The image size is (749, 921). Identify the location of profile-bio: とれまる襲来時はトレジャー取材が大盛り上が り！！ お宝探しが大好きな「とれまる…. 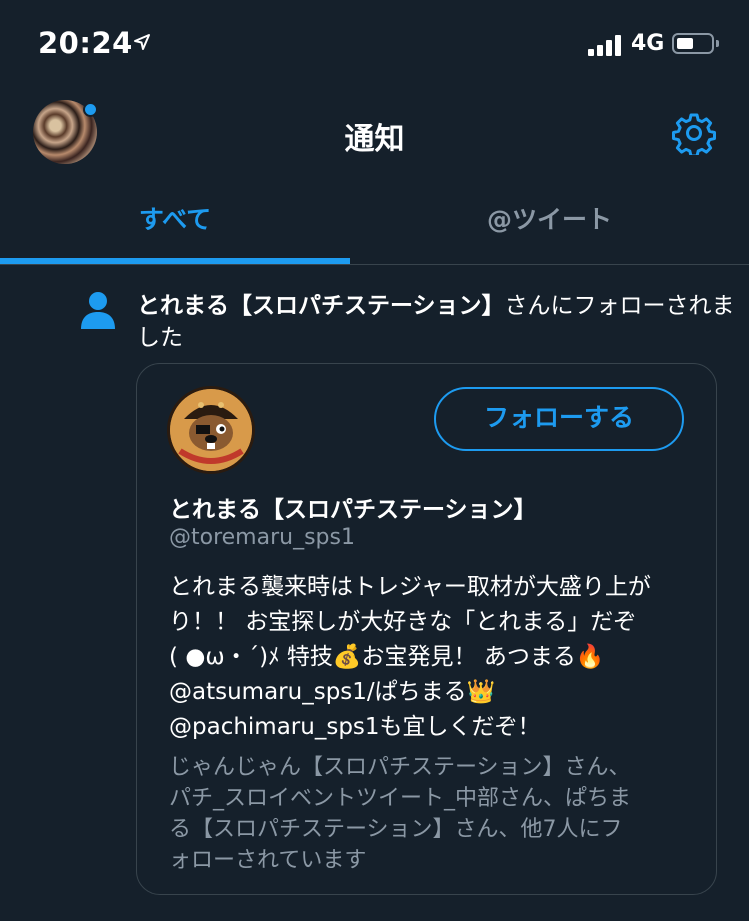
(429, 657).